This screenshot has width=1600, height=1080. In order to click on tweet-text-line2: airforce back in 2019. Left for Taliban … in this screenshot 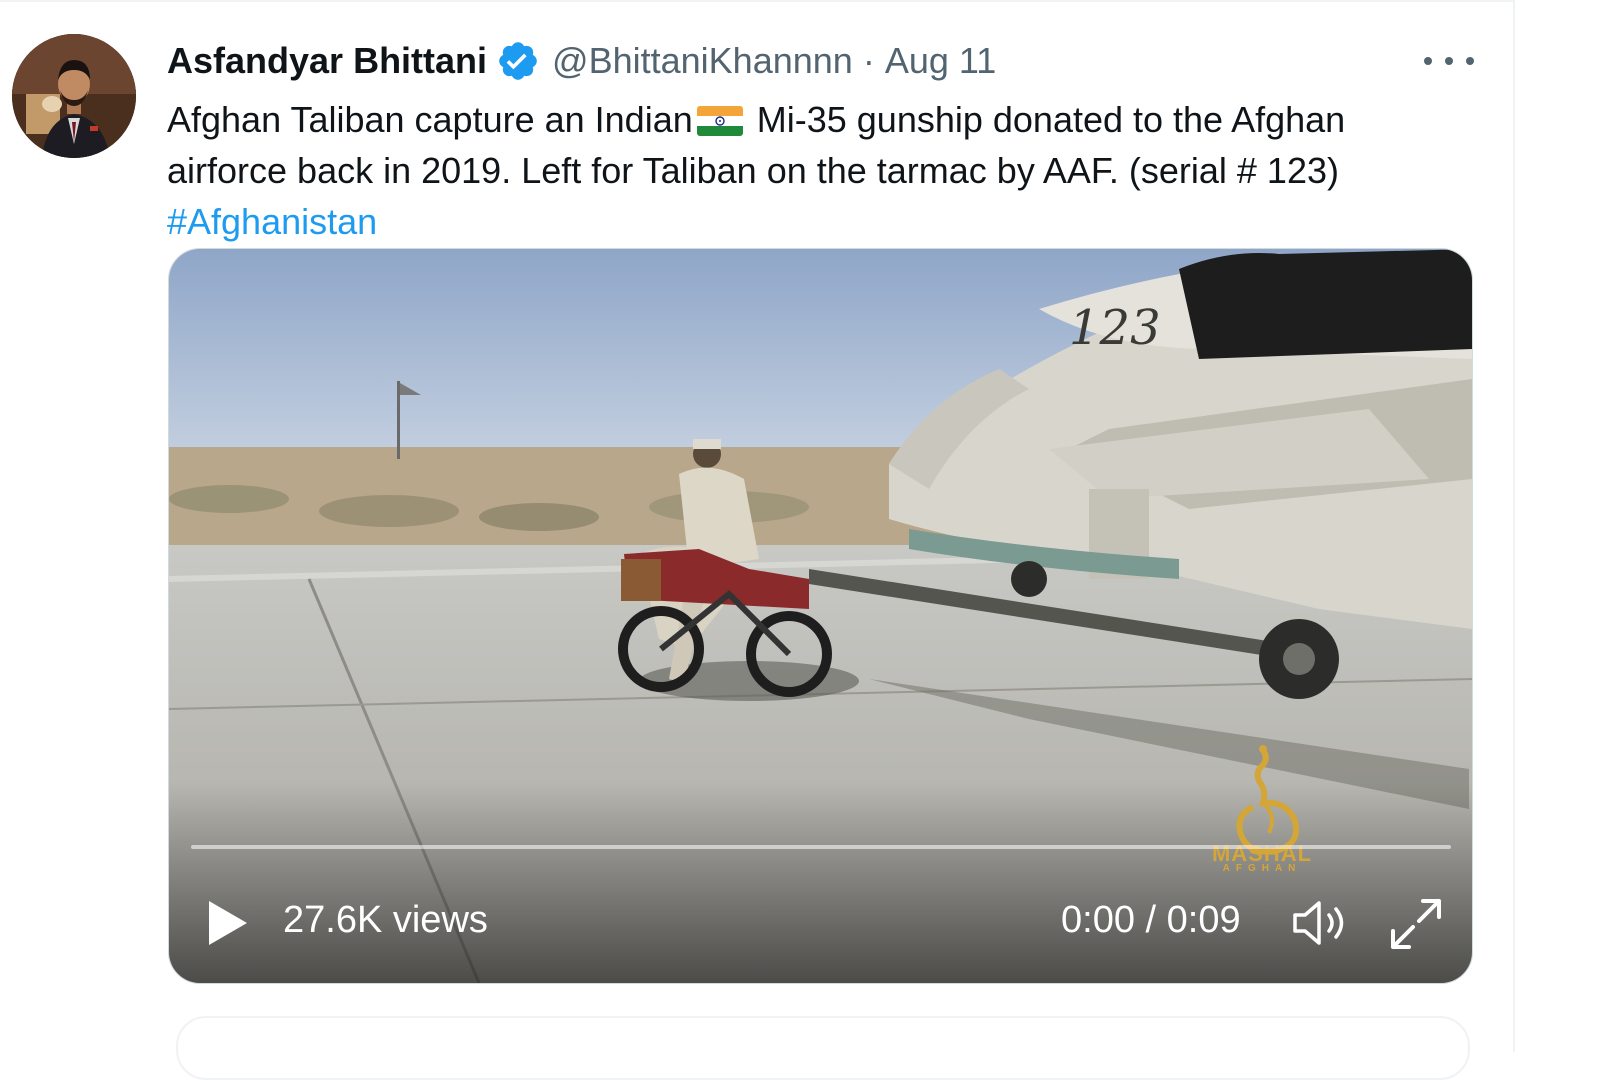, I will do `click(753, 170)`.